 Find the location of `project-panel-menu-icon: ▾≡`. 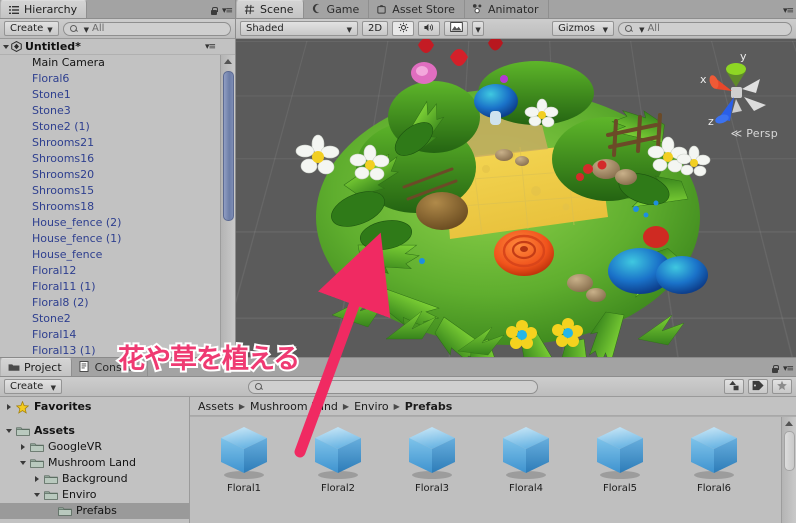

project-panel-menu-icon: ▾≡ is located at coordinates (788, 369).